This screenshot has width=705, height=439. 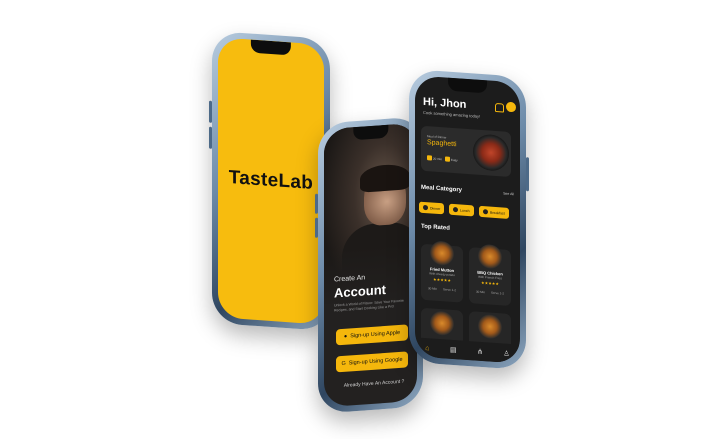 I want to click on share-icon: ⋔, so click(x=480, y=352).